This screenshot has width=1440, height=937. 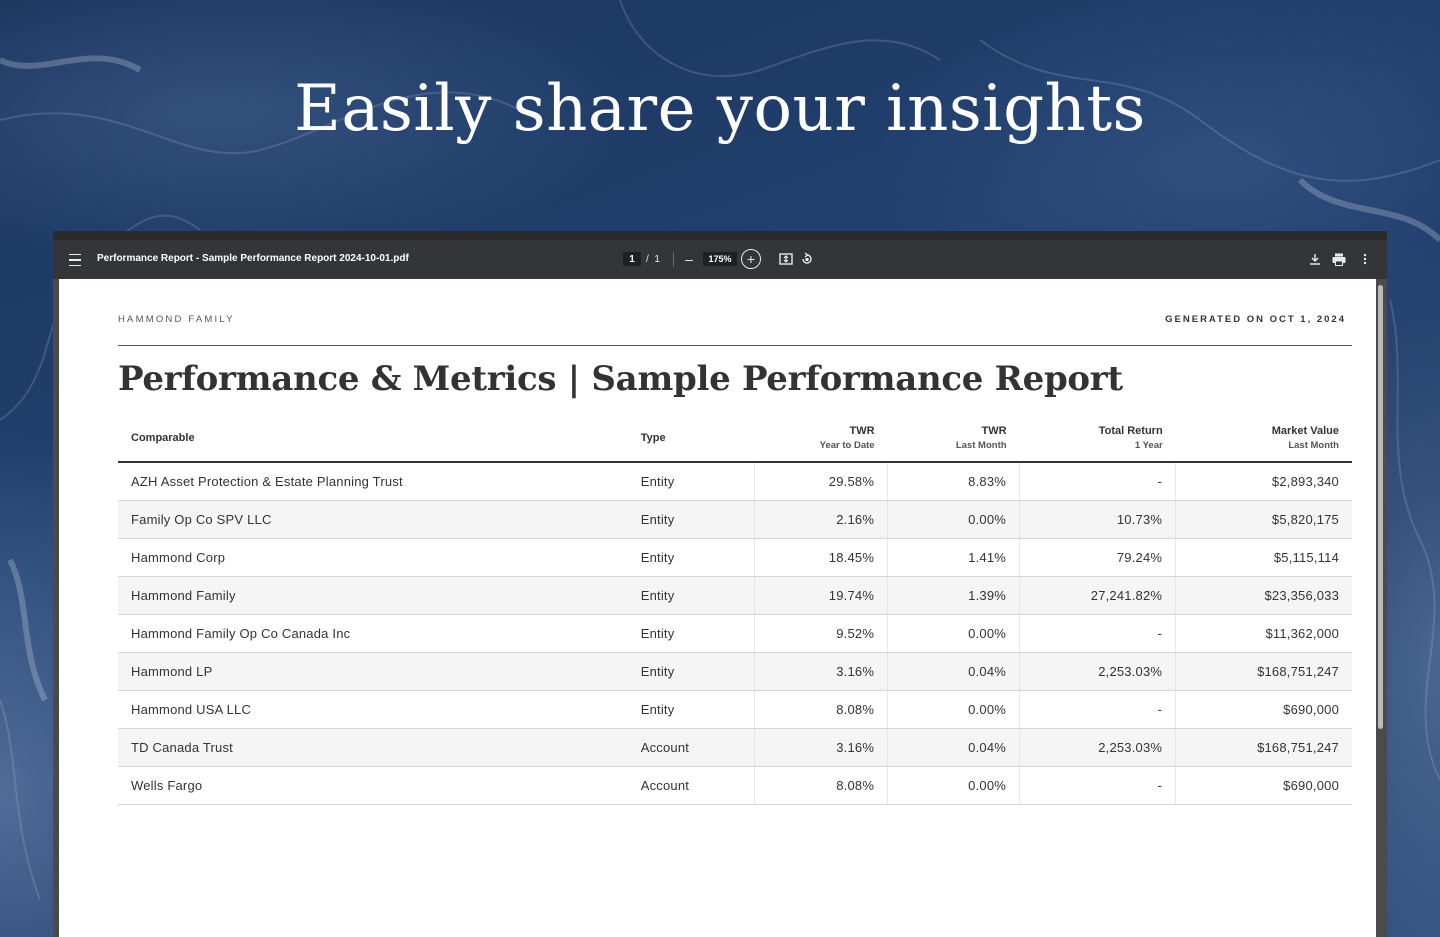 What do you see at coordinates (653, 259) in the screenshot?
I see `page-count: / 1` at bounding box center [653, 259].